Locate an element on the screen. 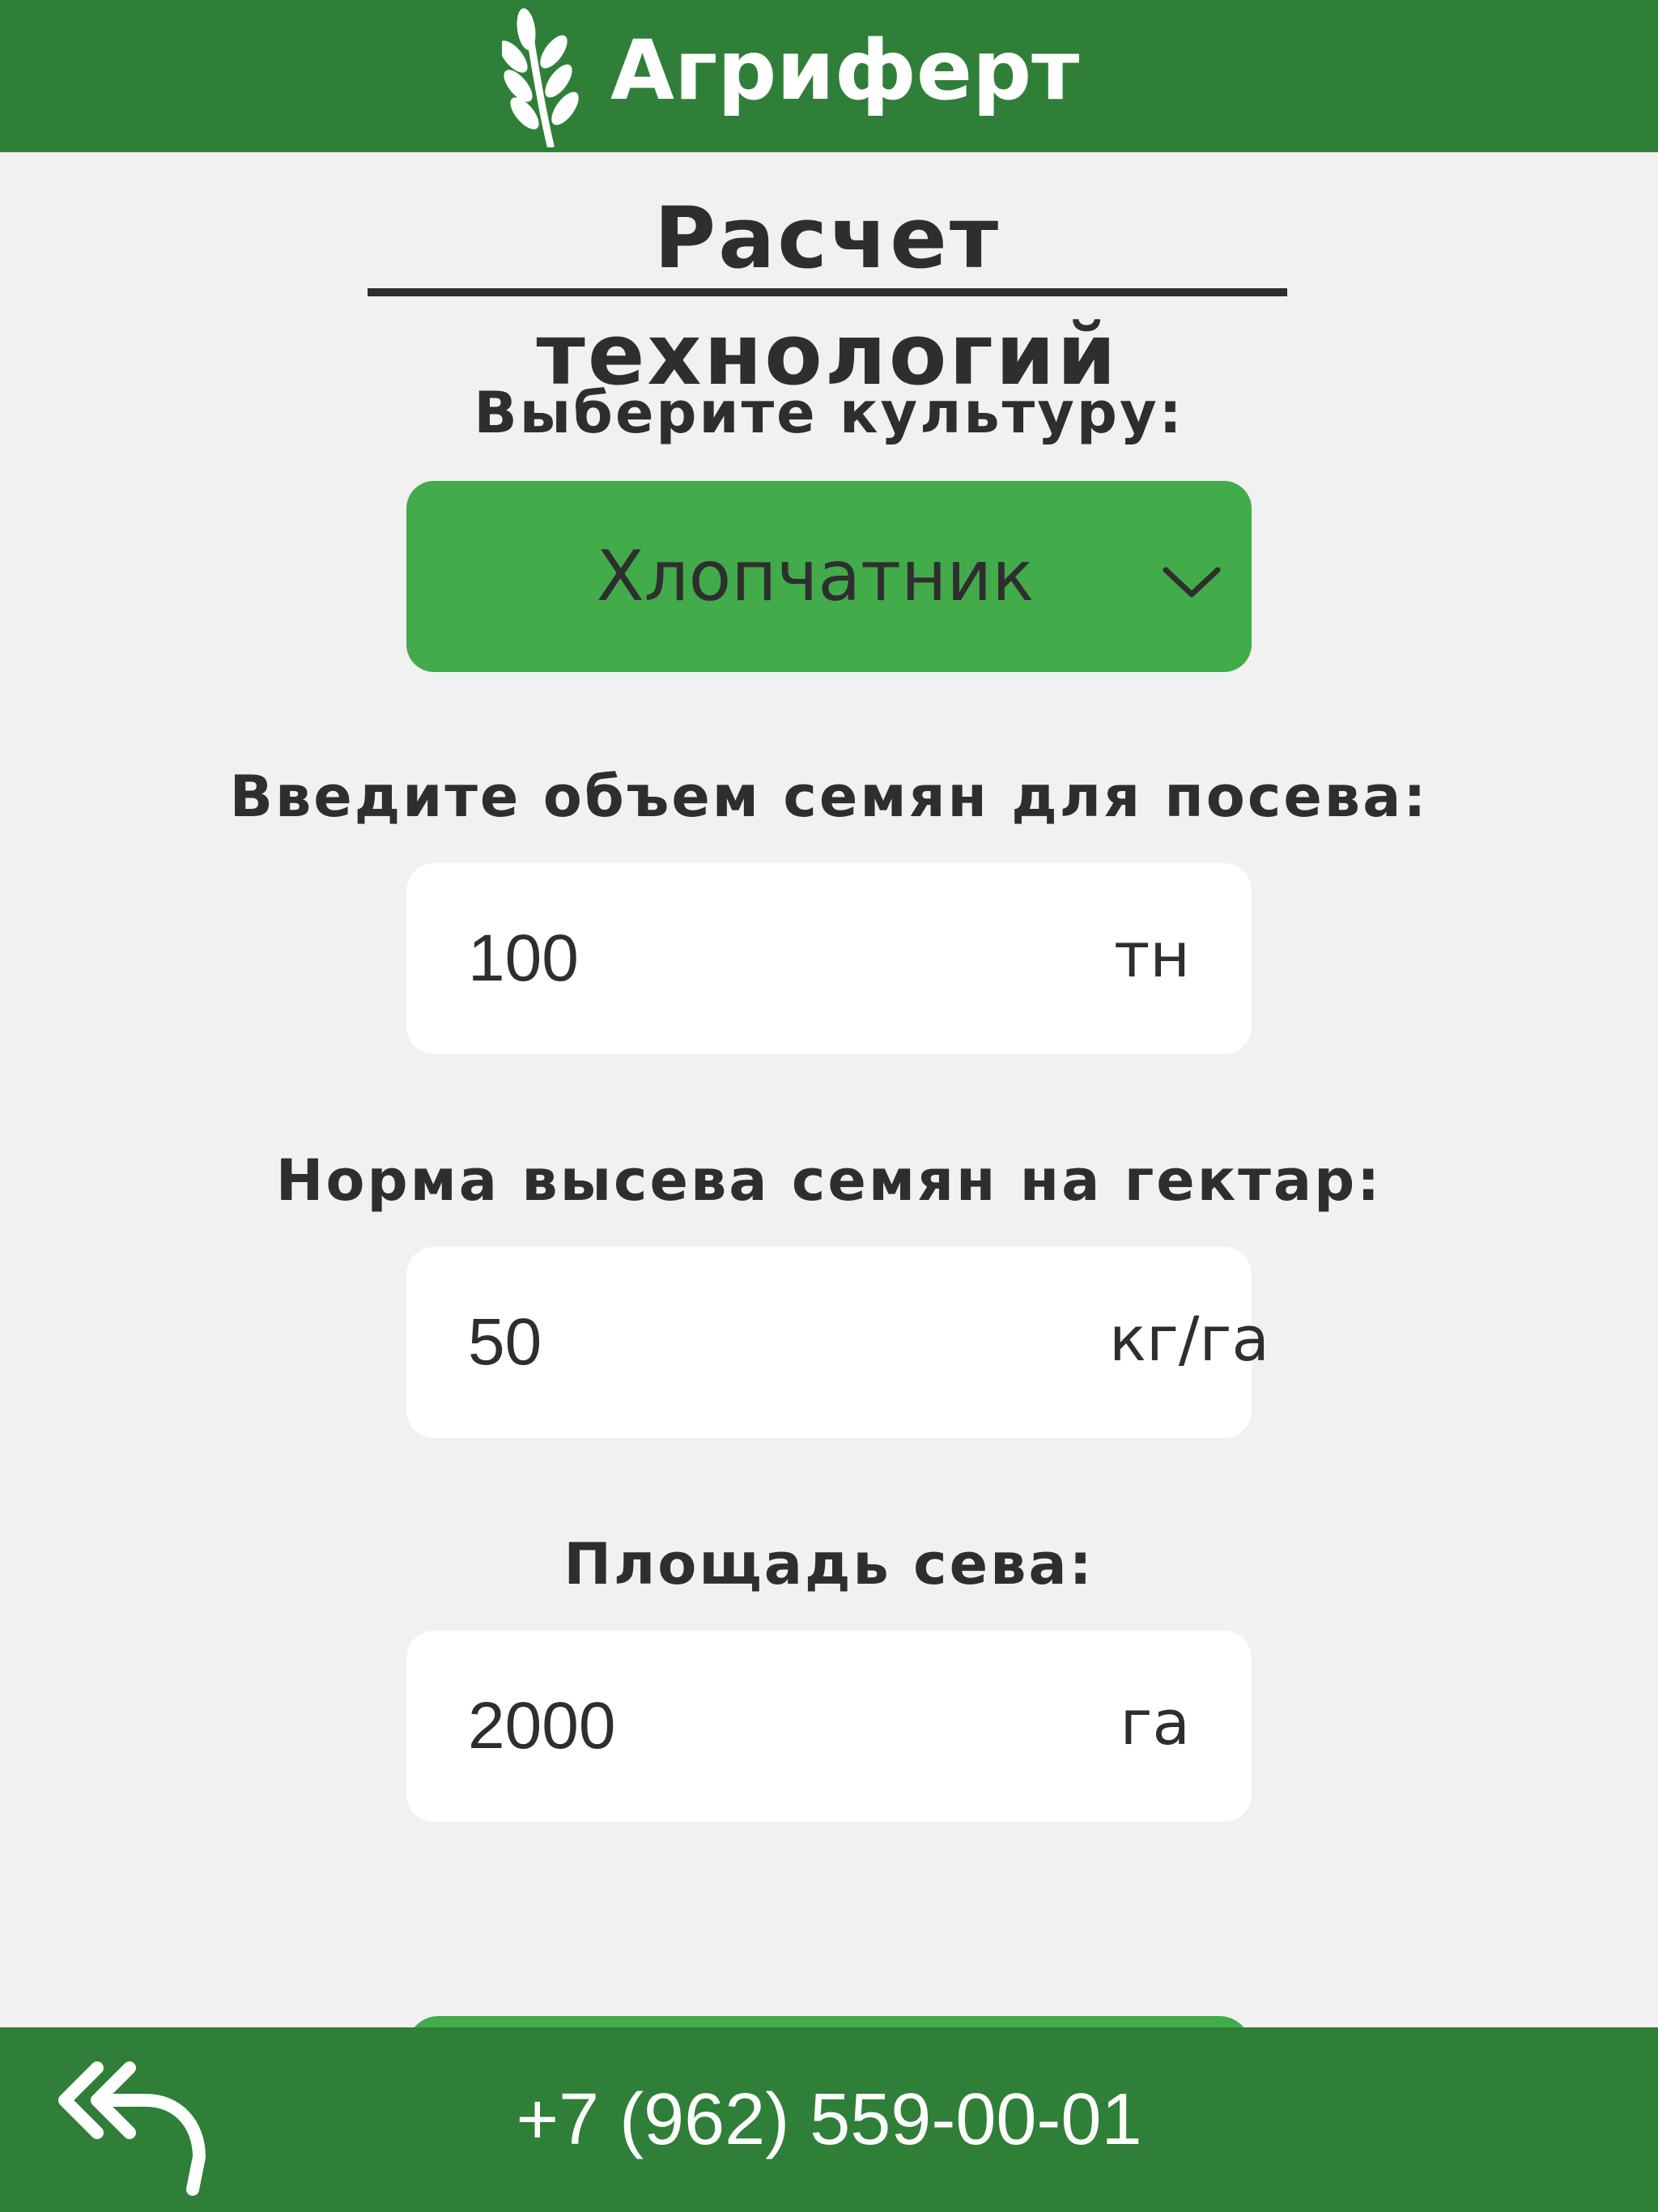 The width and height of the screenshot is (1658, 2212). wheat-icon is located at coordinates (540, 77).